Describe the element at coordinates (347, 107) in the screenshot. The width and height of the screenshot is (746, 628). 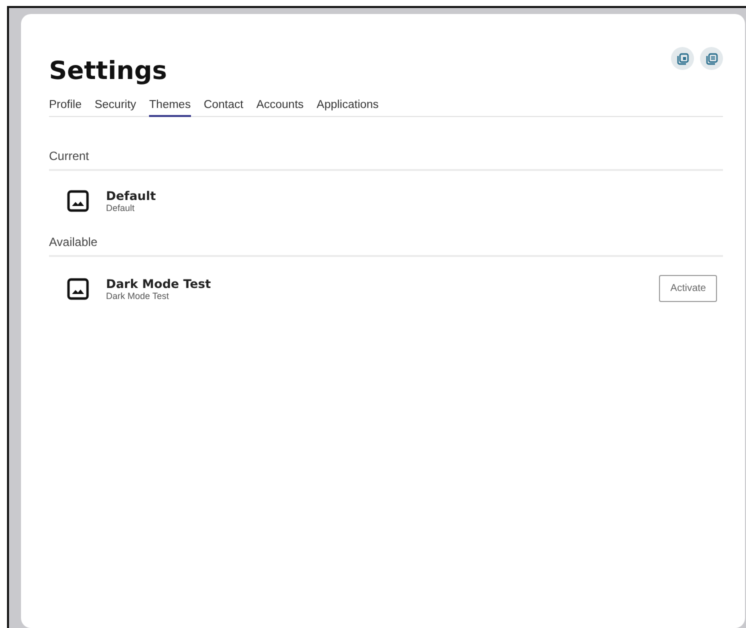
I see `tab: Applications` at that location.